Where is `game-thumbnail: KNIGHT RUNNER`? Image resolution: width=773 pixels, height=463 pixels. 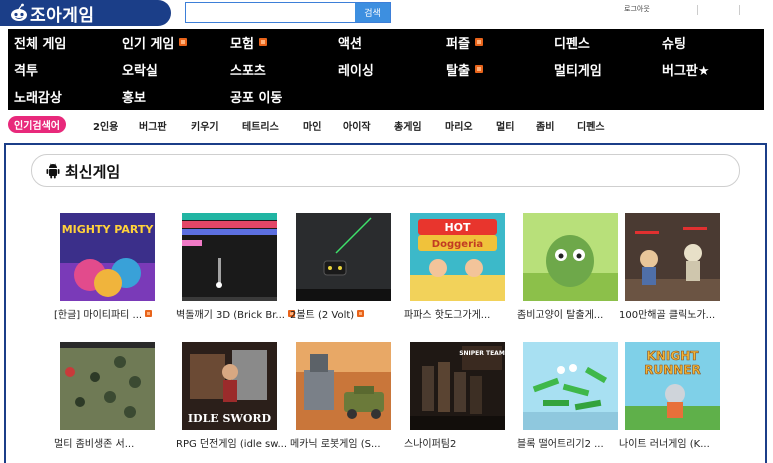
game-thumbnail: KNIGHT RUNNER is located at coordinates (672, 386).